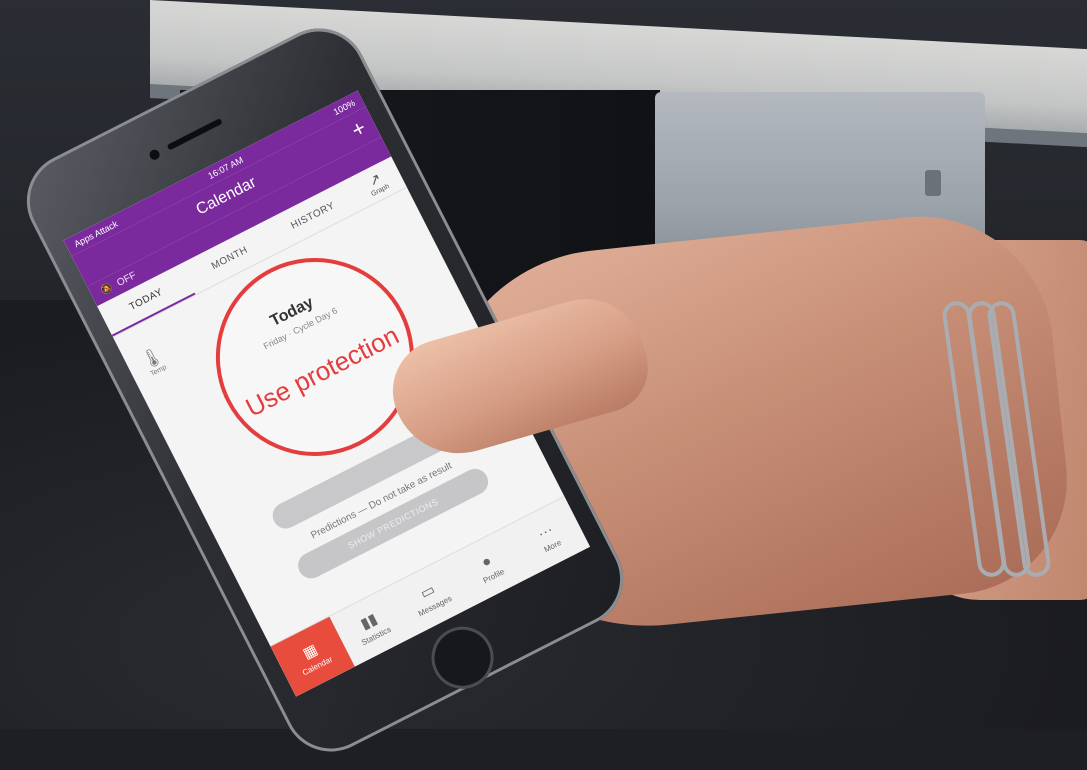 This screenshot has width=1087, height=770. I want to click on notification-off-icon: 🔕, so click(107, 288).